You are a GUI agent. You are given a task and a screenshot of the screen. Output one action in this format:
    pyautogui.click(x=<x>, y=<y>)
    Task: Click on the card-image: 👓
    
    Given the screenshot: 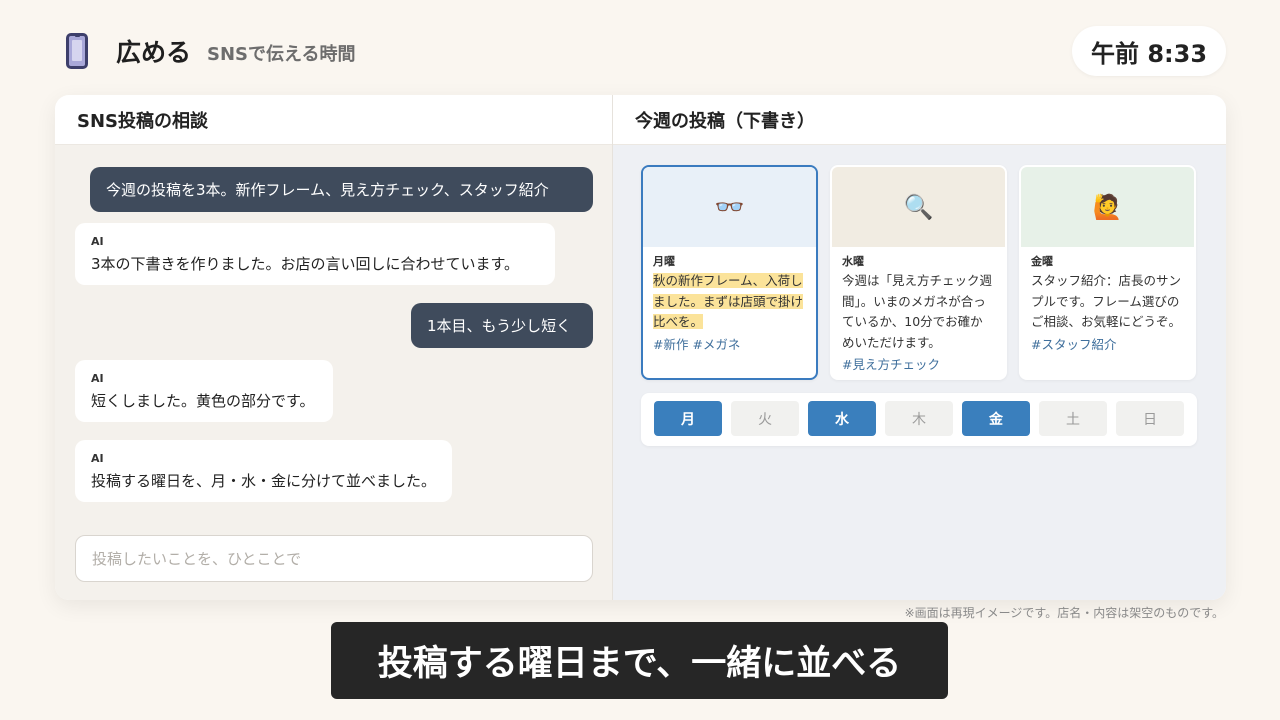 What is the action you would take?
    pyautogui.click(x=729, y=207)
    